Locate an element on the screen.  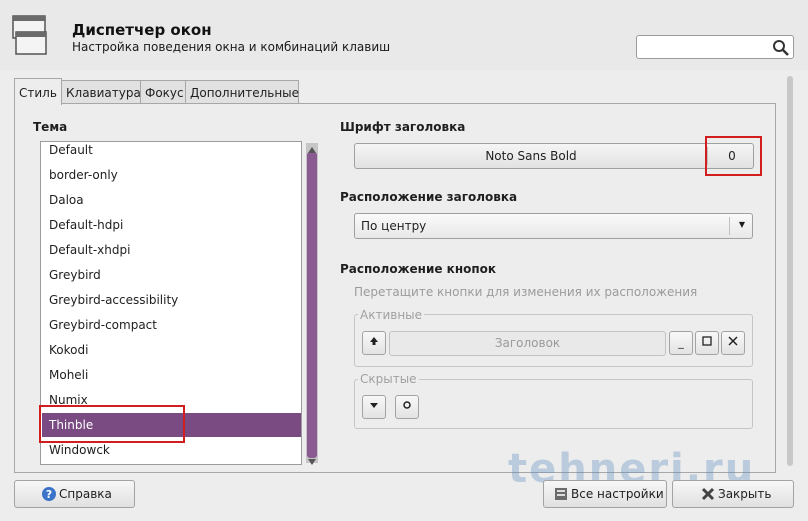
close-button is located at coordinates (733, 343).